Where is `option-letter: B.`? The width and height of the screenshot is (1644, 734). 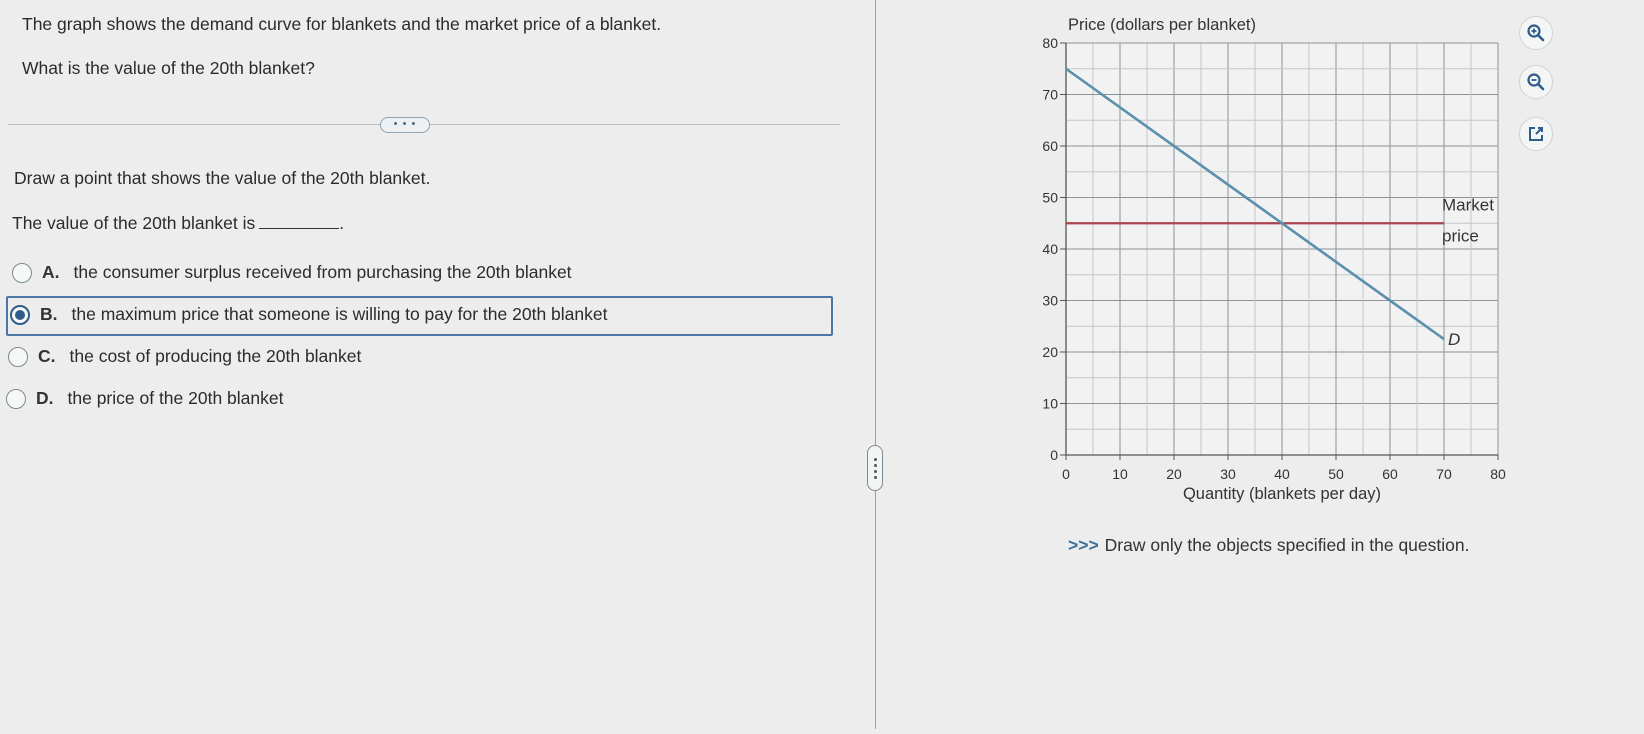 option-letter: B. is located at coordinates (49, 314).